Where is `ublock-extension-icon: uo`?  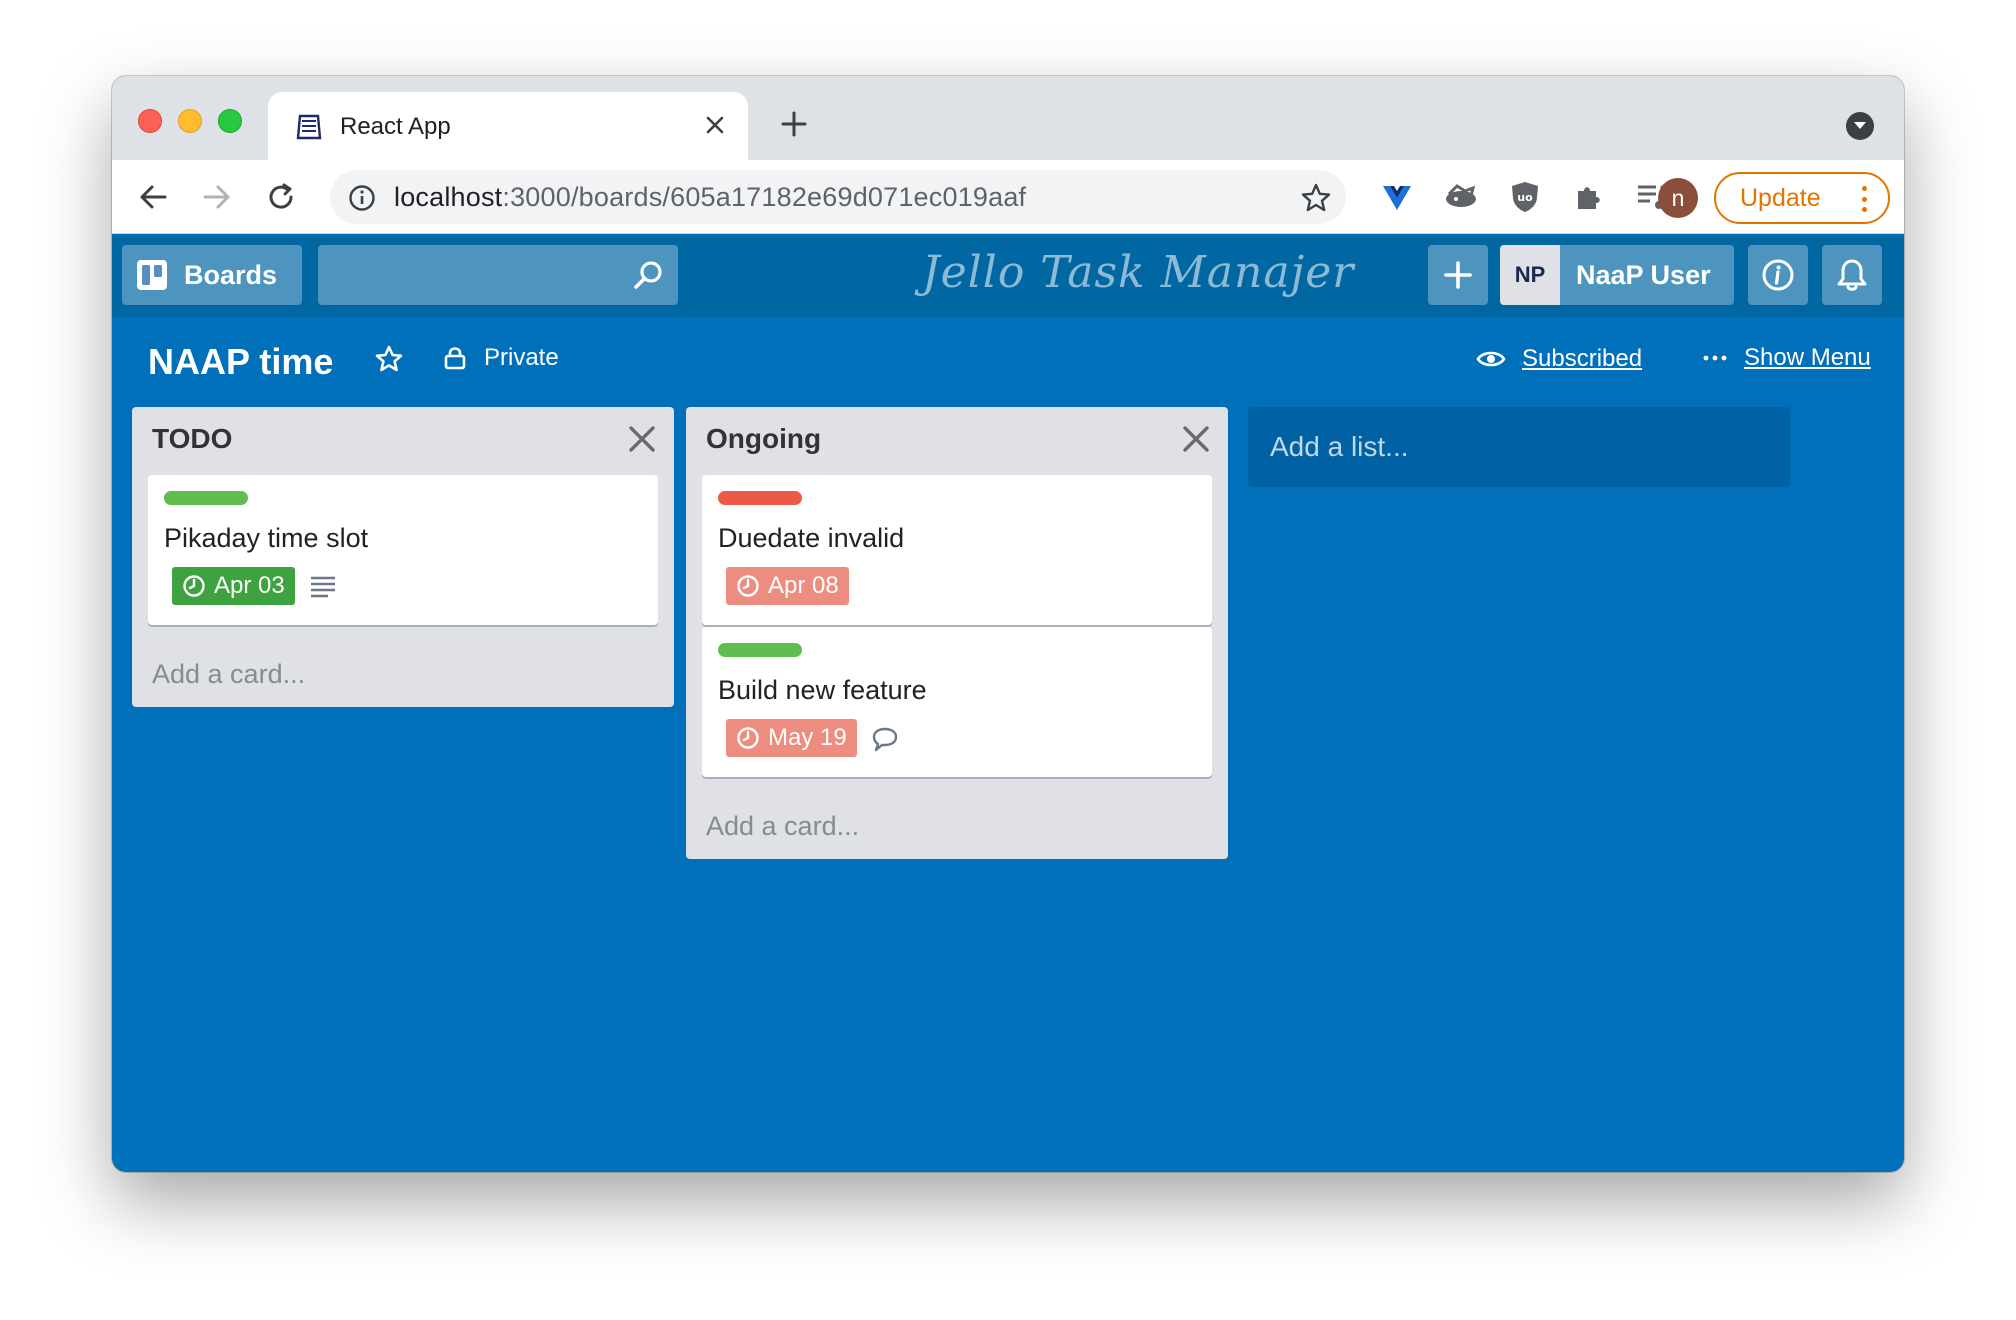 ublock-extension-icon: uo is located at coordinates (1525, 197).